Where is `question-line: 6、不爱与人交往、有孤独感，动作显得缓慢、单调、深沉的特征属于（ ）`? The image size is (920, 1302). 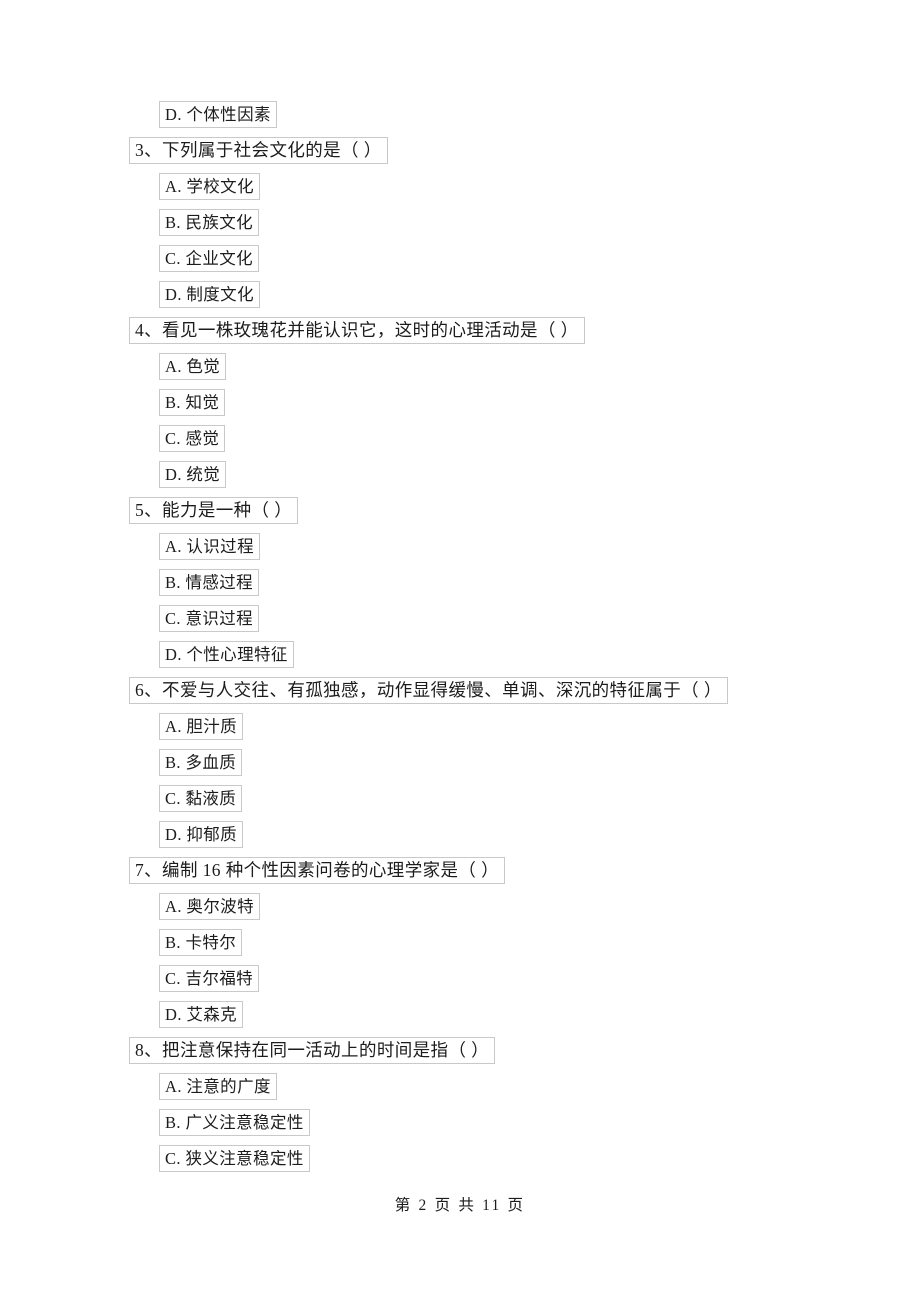 question-line: 6、不爱与人交往、有孤独感，动作显得缓慢、单调、深沉的特征属于（ ） is located at coordinates (460, 690).